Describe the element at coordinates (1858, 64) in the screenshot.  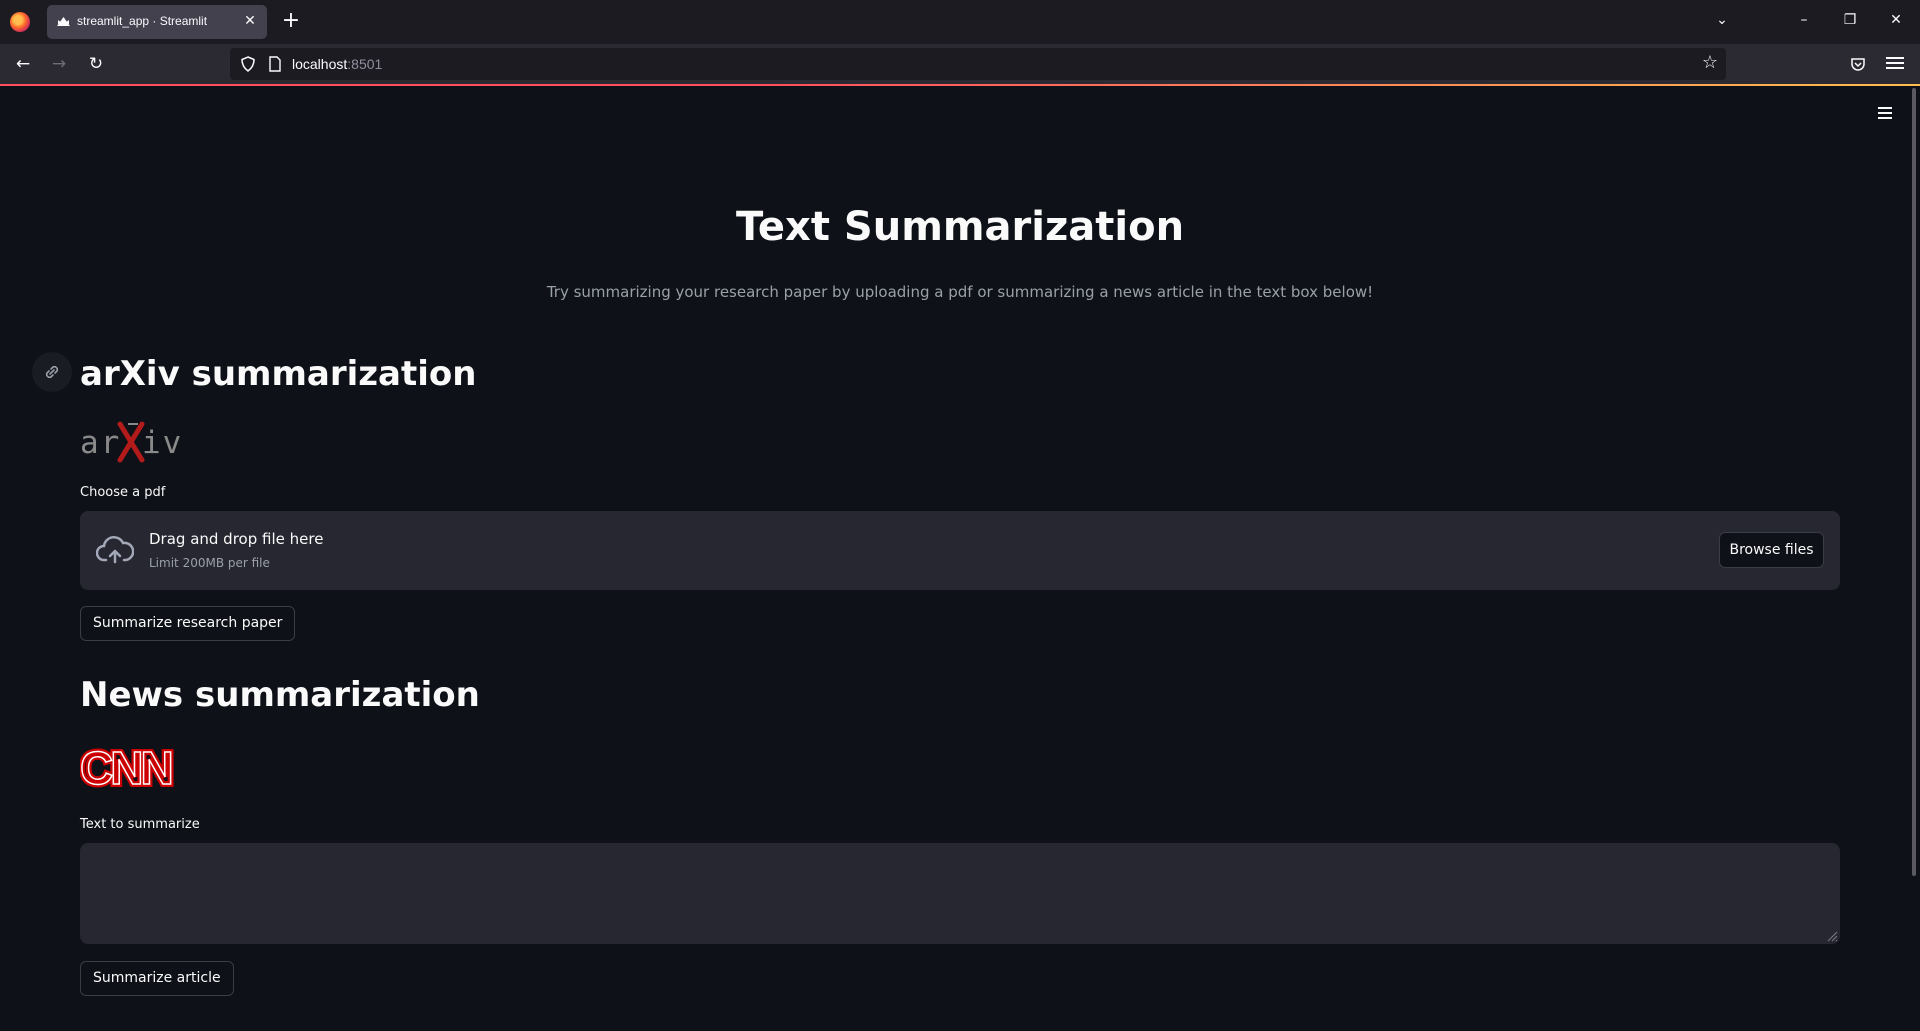
I see `pocket-icon` at that location.